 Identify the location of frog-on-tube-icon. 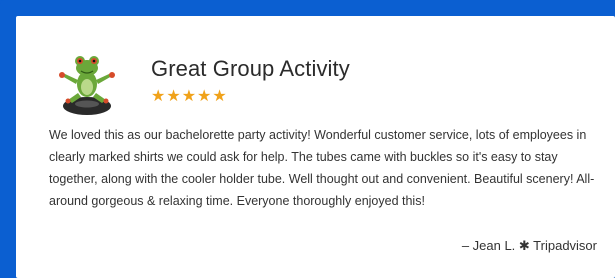
(87, 85).